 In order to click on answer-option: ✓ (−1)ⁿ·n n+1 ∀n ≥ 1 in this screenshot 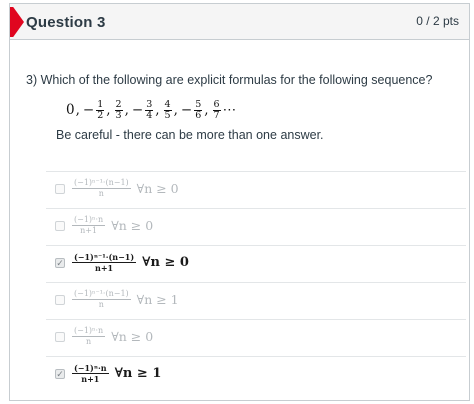, I will do `click(256, 374)`.